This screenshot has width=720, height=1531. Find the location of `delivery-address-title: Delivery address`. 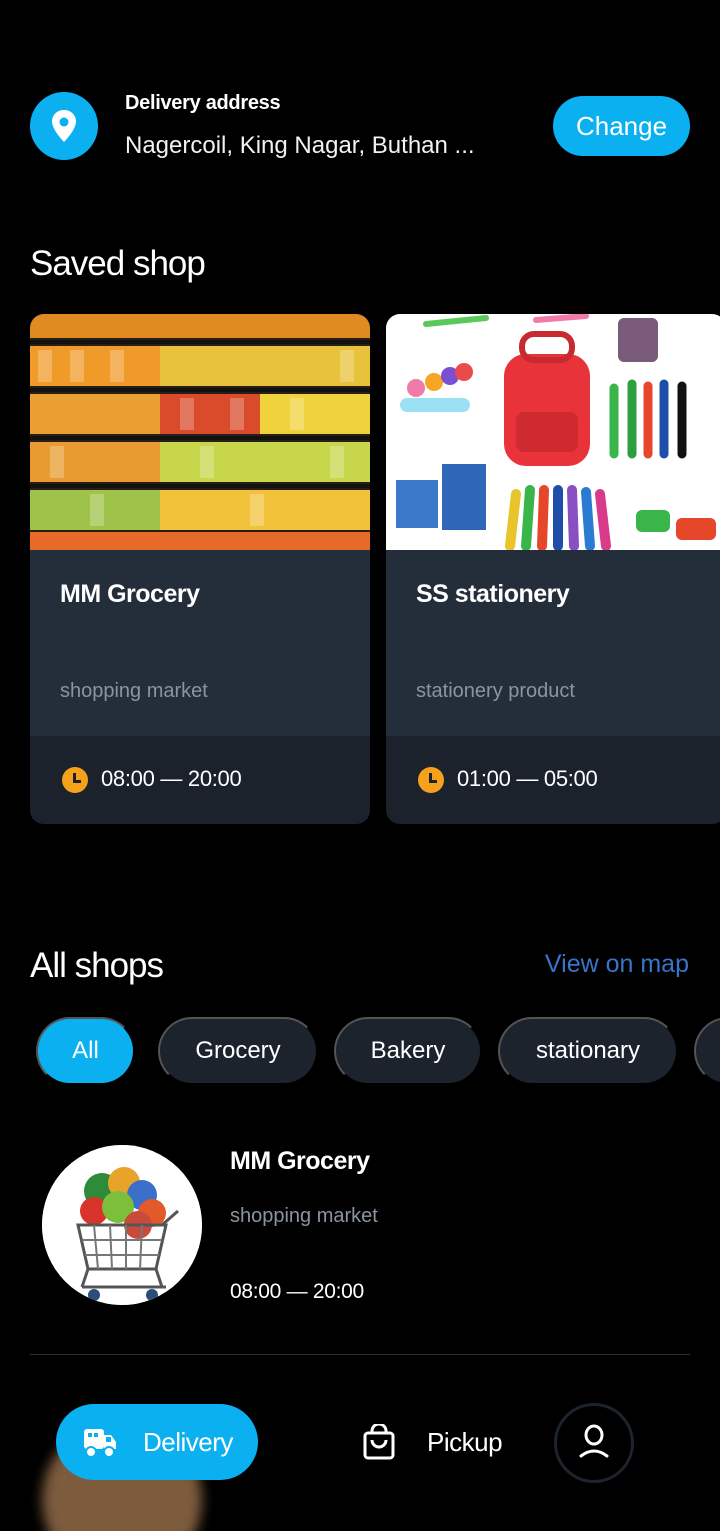

delivery-address-title: Delivery address is located at coordinates (203, 103).